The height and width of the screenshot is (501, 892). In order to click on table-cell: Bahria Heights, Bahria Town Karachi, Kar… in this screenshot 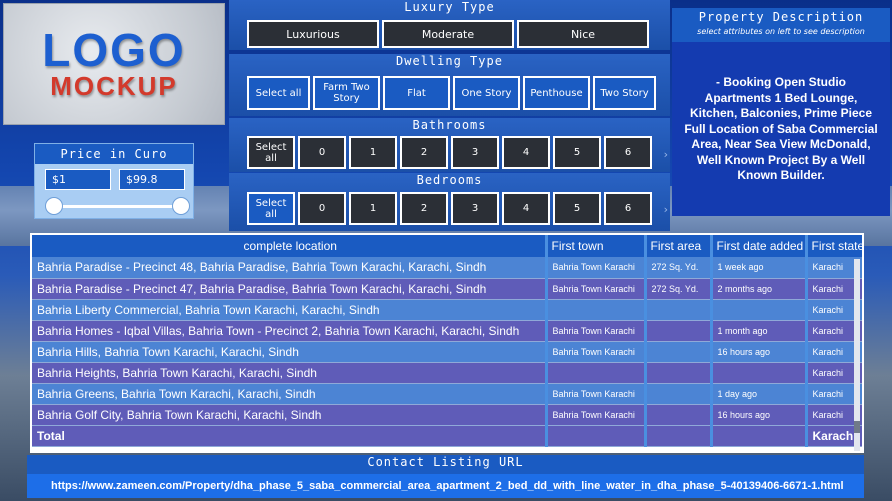, I will do `click(290, 373)`.